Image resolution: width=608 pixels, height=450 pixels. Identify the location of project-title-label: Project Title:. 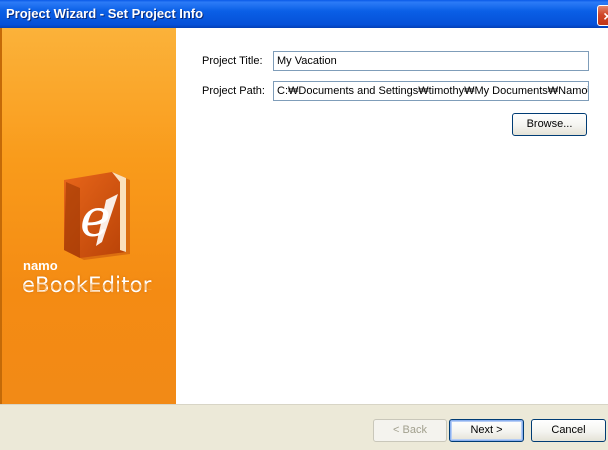
(232, 61).